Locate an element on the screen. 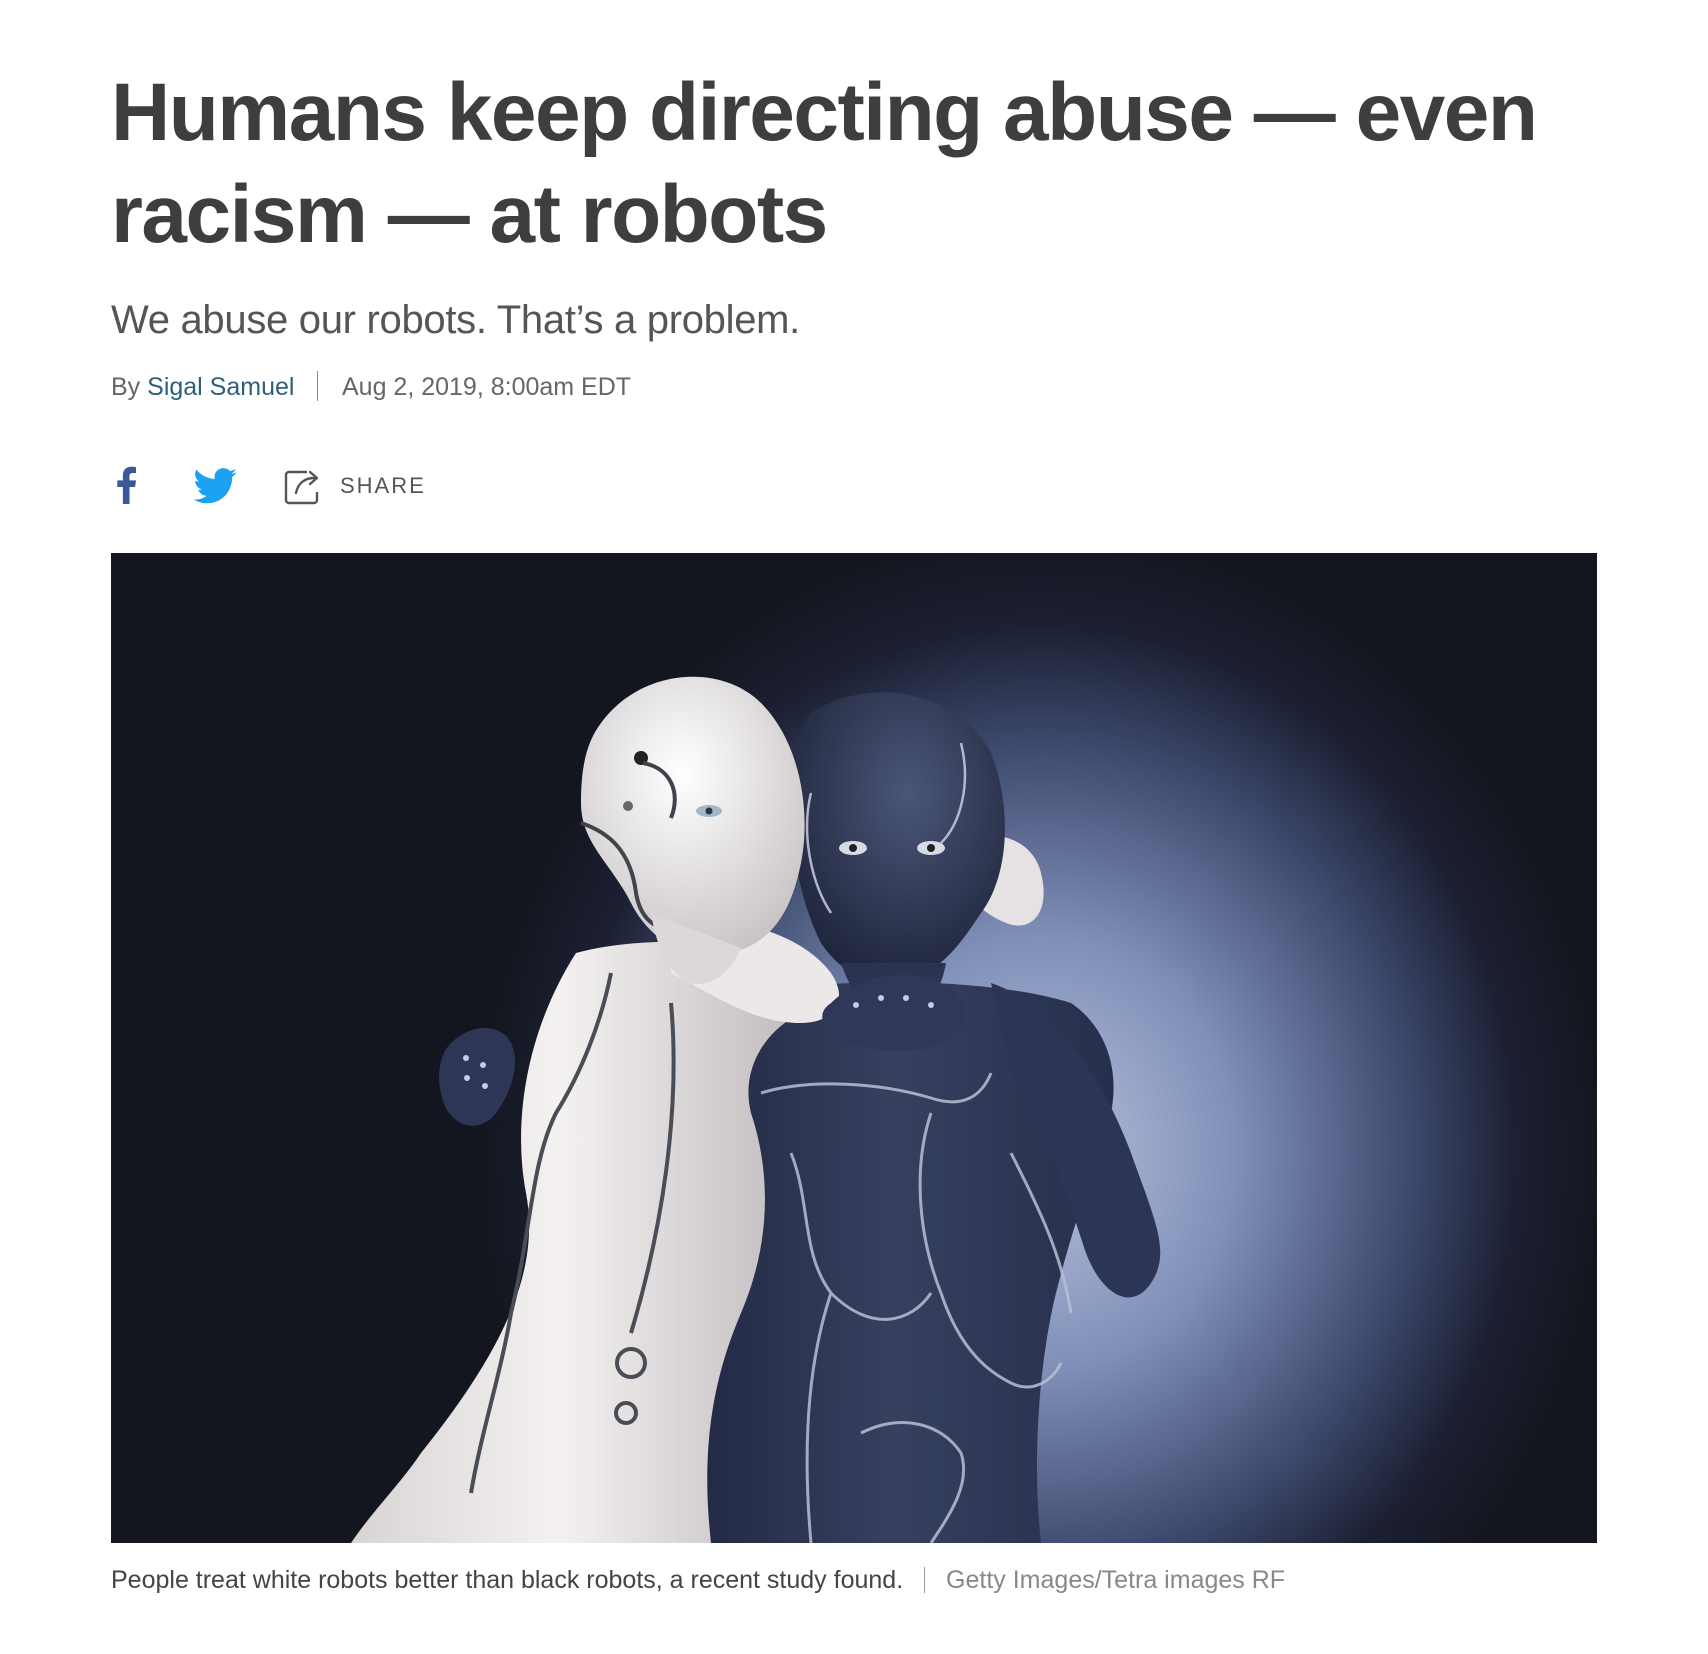  share-label: SHARE is located at coordinates (383, 485).